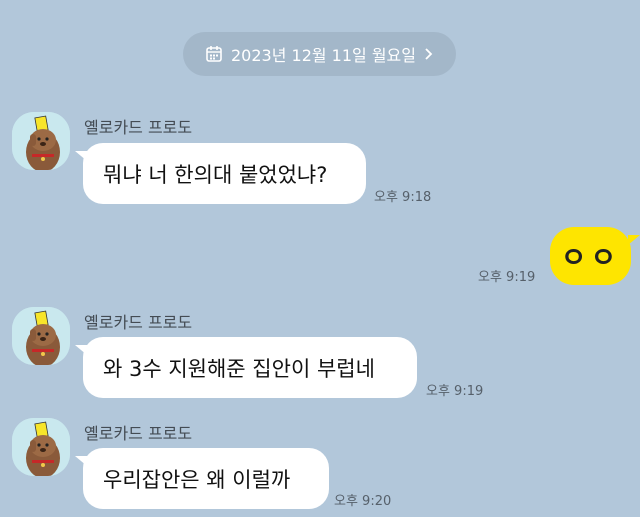 This screenshot has width=640, height=517. Describe the element at coordinates (429, 54) in the screenshot. I see `chevron-right-icon` at that location.